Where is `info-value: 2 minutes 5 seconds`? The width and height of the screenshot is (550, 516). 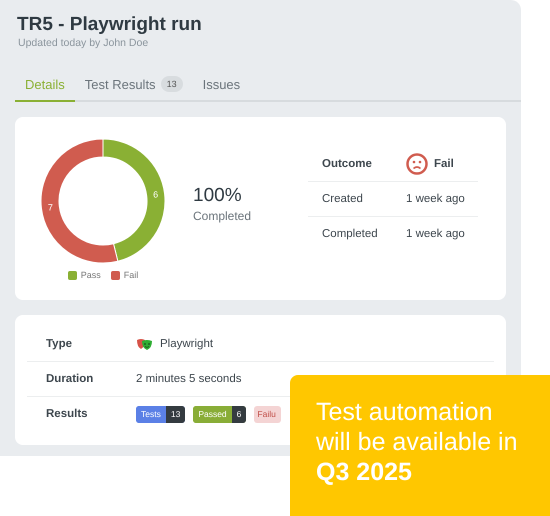
info-value: 2 minutes 5 seconds is located at coordinates (189, 379).